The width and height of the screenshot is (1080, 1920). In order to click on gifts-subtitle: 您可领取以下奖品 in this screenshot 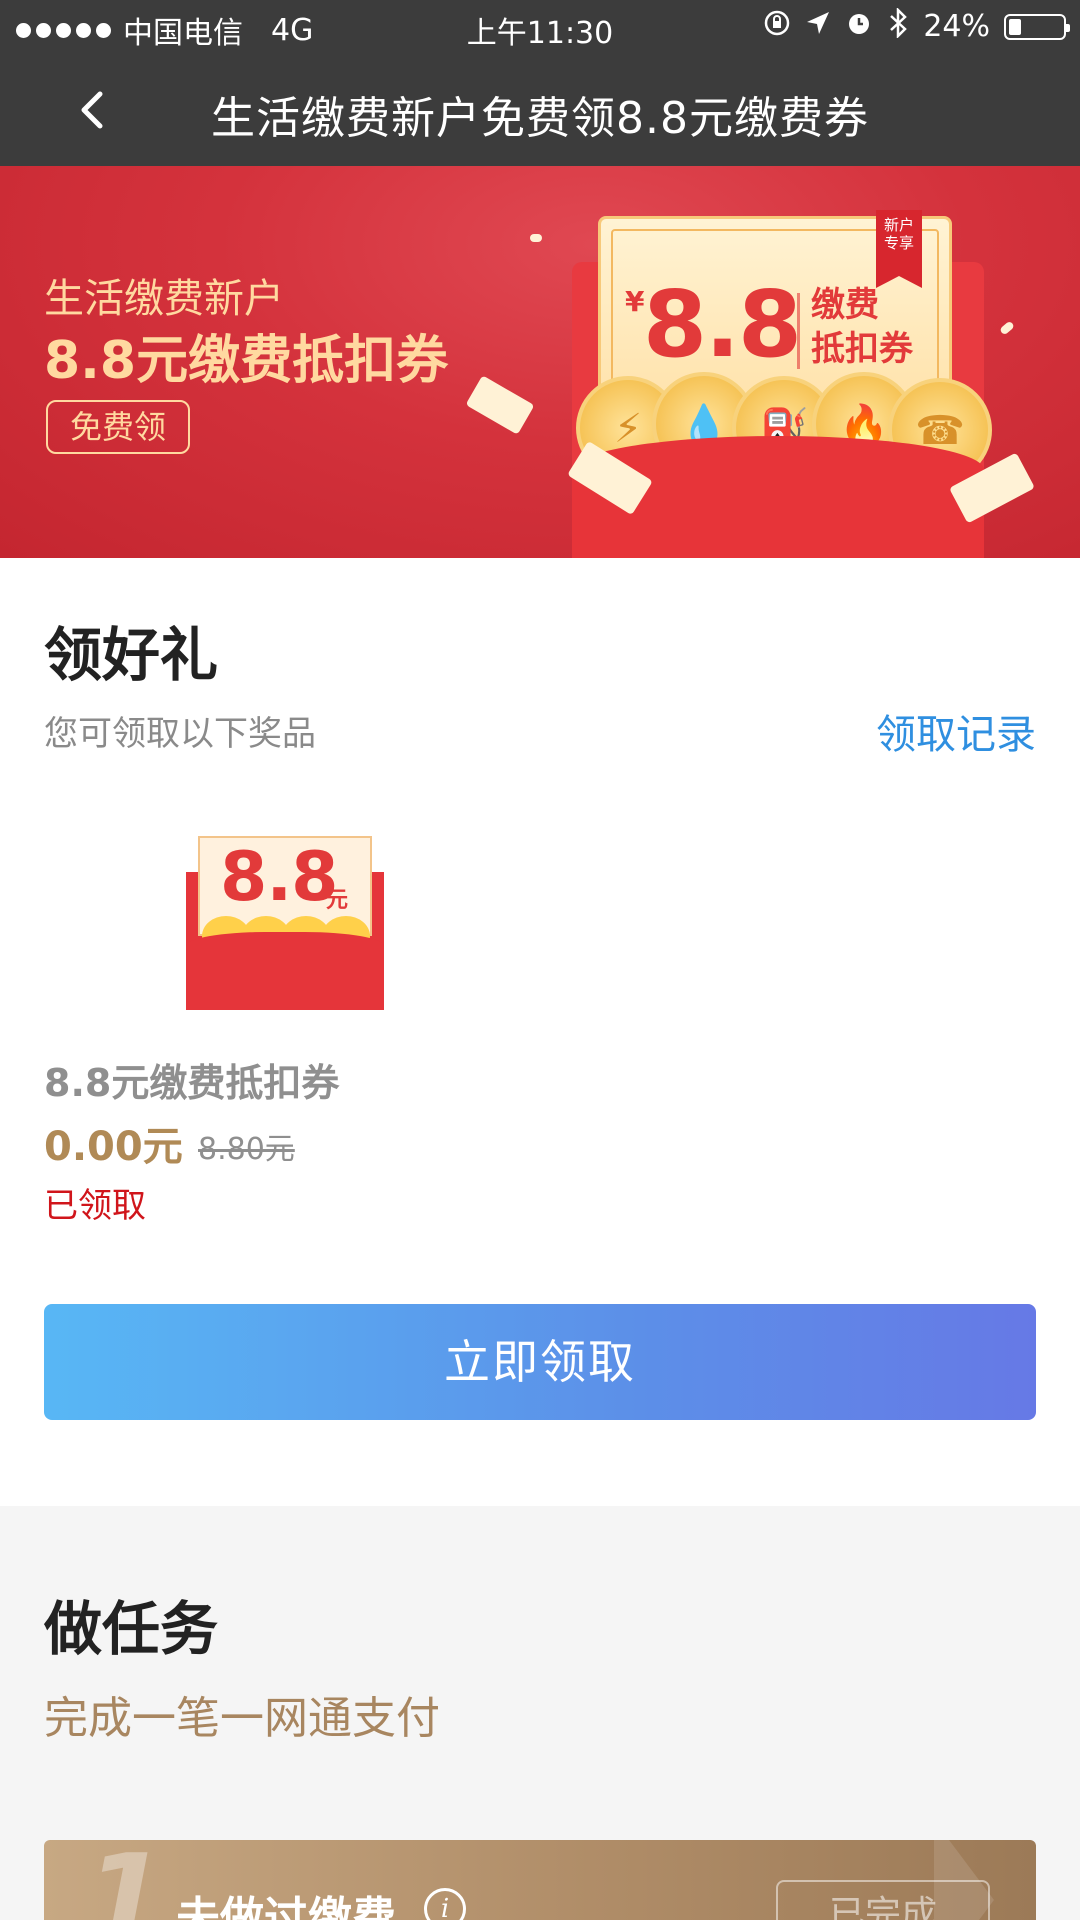, I will do `click(180, 734)`.